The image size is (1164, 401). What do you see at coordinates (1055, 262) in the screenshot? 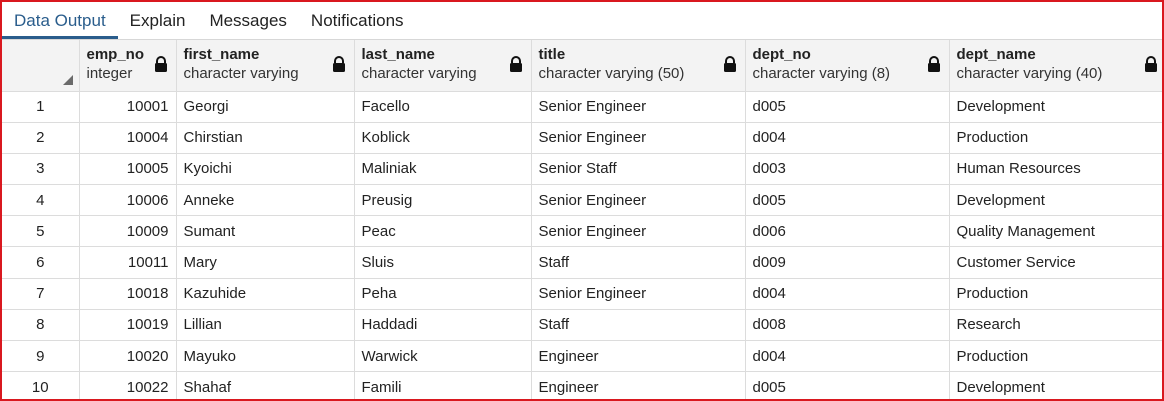
I see `cell-dept-name: Customer Service` at bounding box center [1055, 262].